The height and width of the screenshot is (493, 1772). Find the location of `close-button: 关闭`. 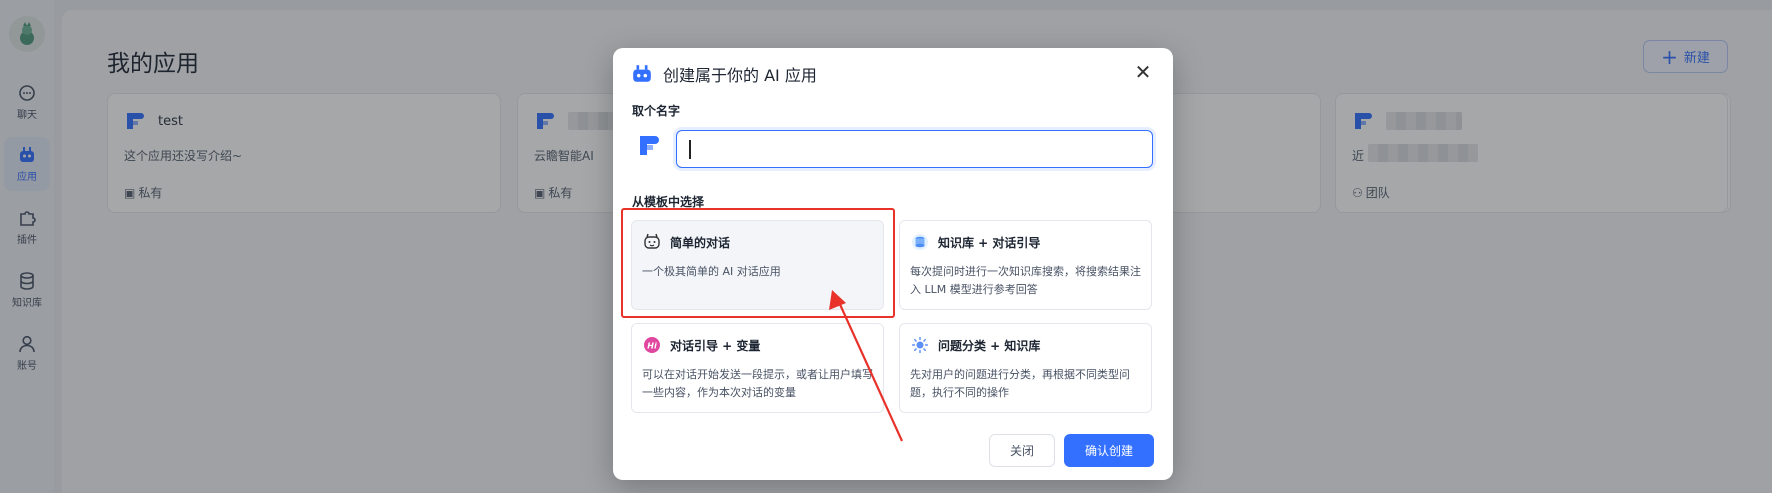

close-button: 关闭 is located at coordinates (1022, 450).